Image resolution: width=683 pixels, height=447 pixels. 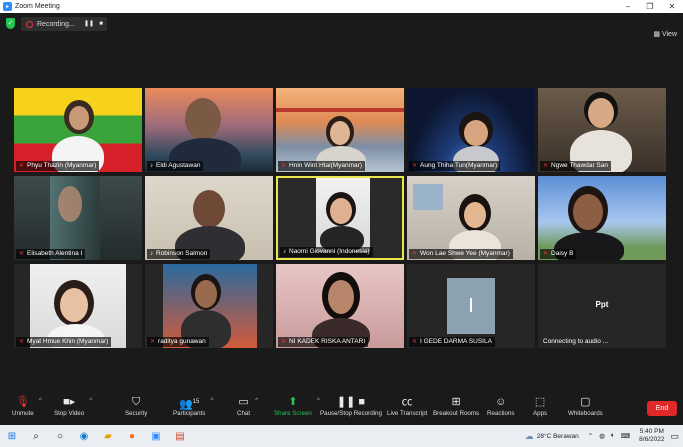 What do you see at coordinates (340, 130) in the screenshot?
I see `video-tile: ✕ Hnin Wint Htal(Myanmar)` at bounding box center [340, 130].